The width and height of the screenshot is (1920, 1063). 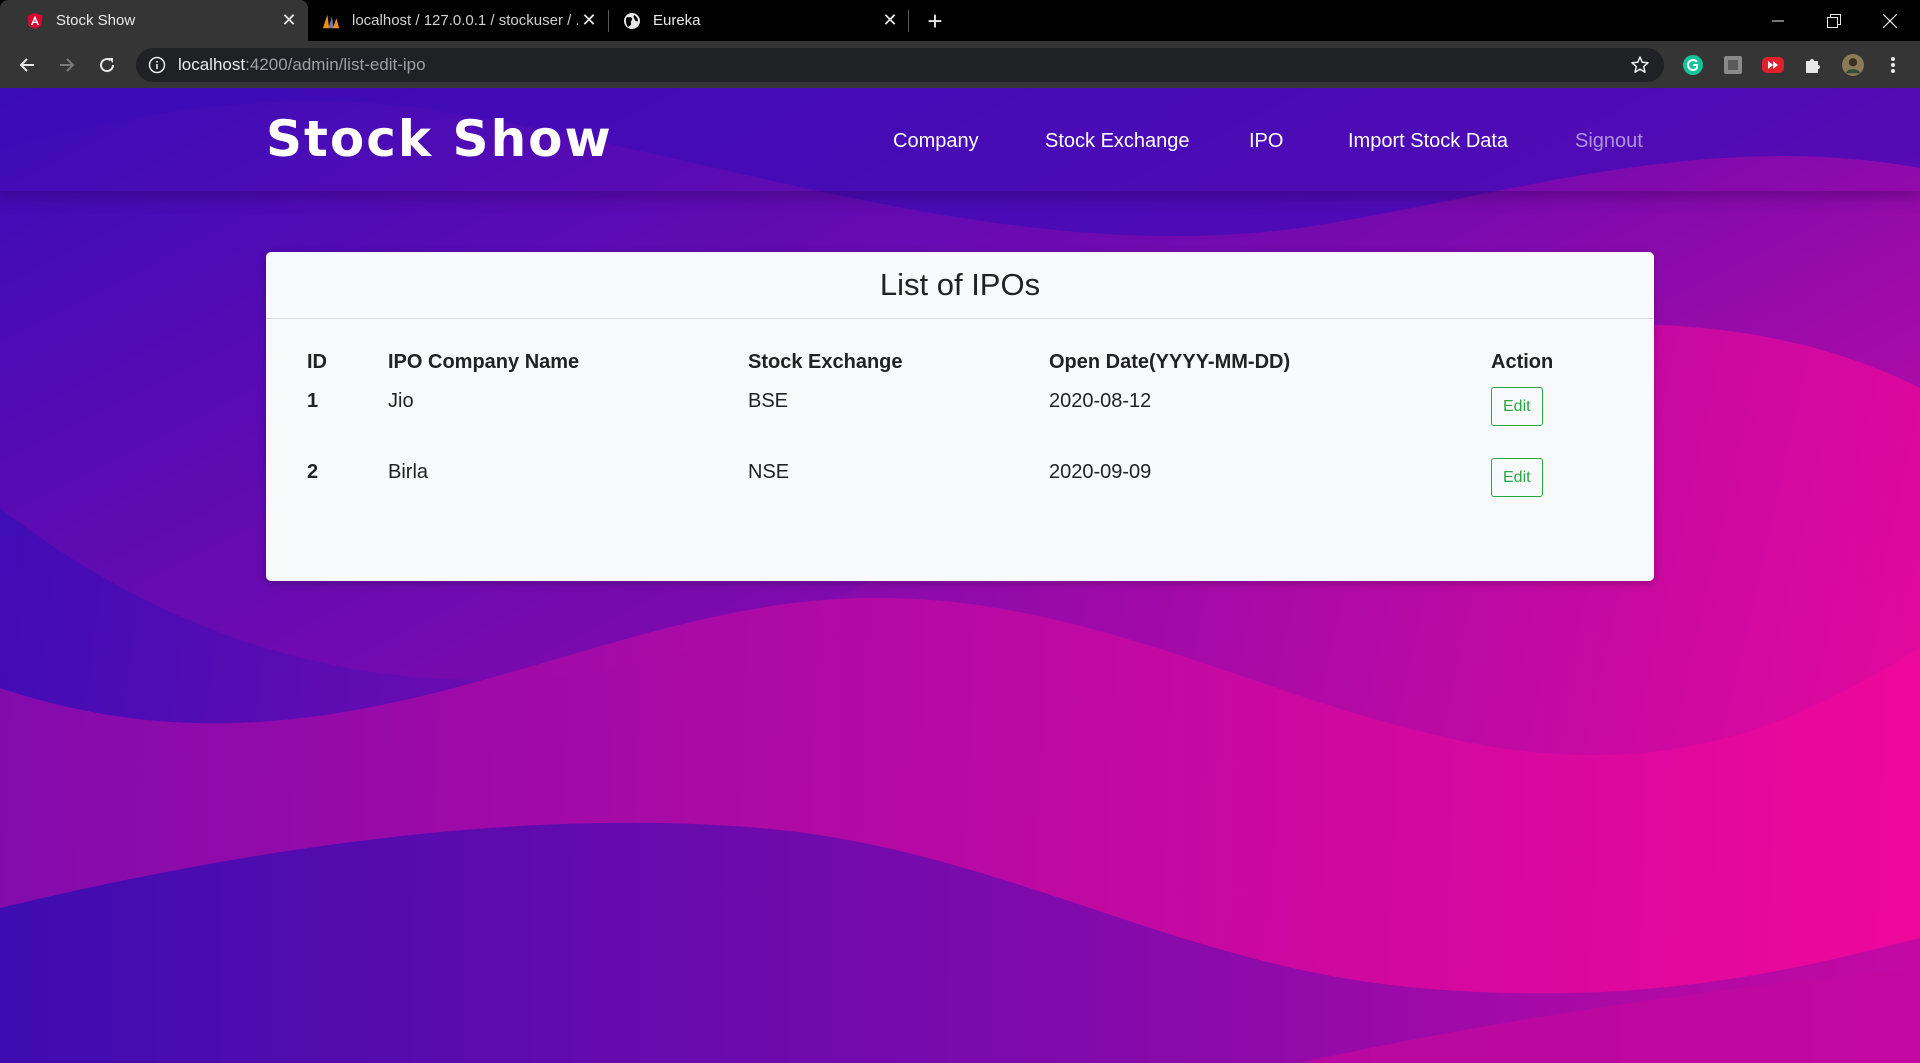 What do you see at coordinates (27, 65) in the screenshot?
I see `back-arrow-icon` at bounding box center [27, 65].